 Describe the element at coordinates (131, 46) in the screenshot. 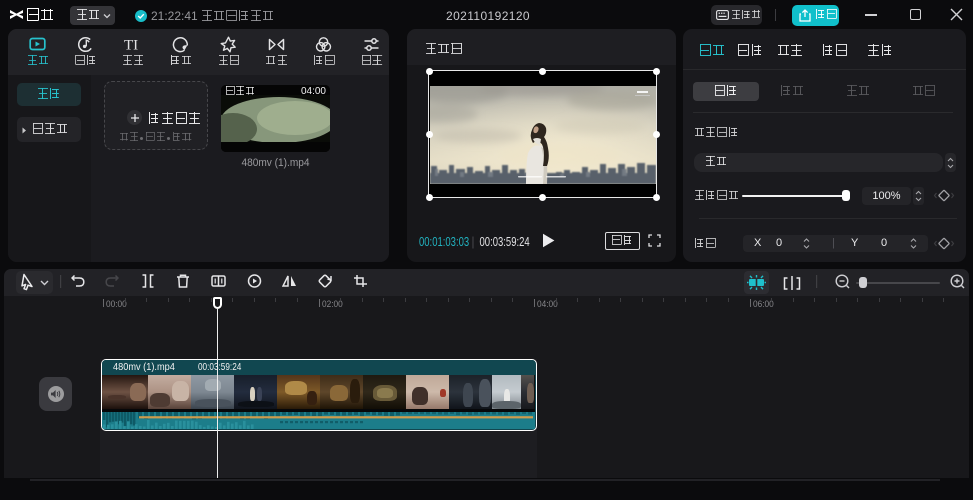

I see `svg-text: TI` at that location.